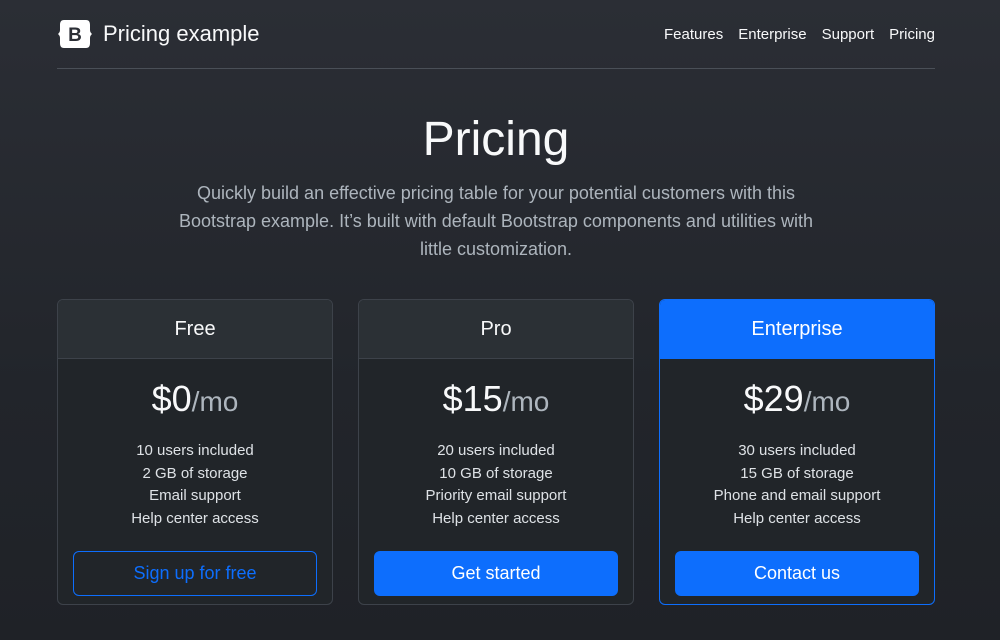  What do you see at coordinates (195, 495) in the screenshot?
I see `feature-item: Email support` at bounding box center [195, 495].